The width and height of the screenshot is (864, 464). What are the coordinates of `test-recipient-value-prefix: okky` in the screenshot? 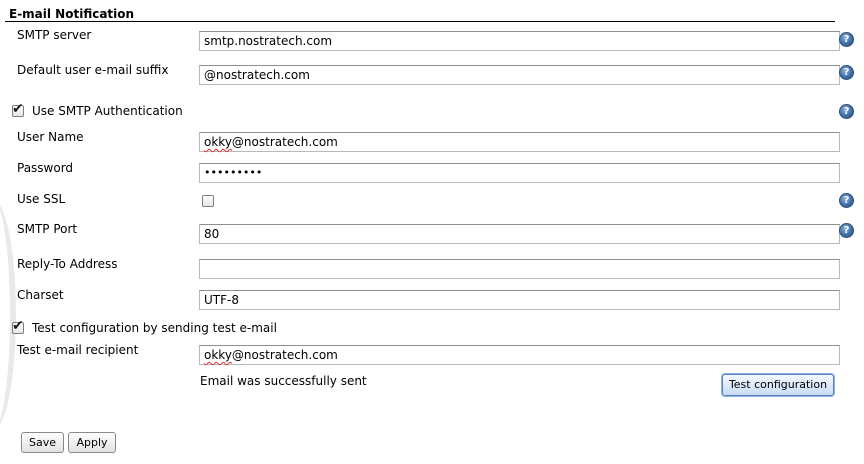 It's located at (218, 355).